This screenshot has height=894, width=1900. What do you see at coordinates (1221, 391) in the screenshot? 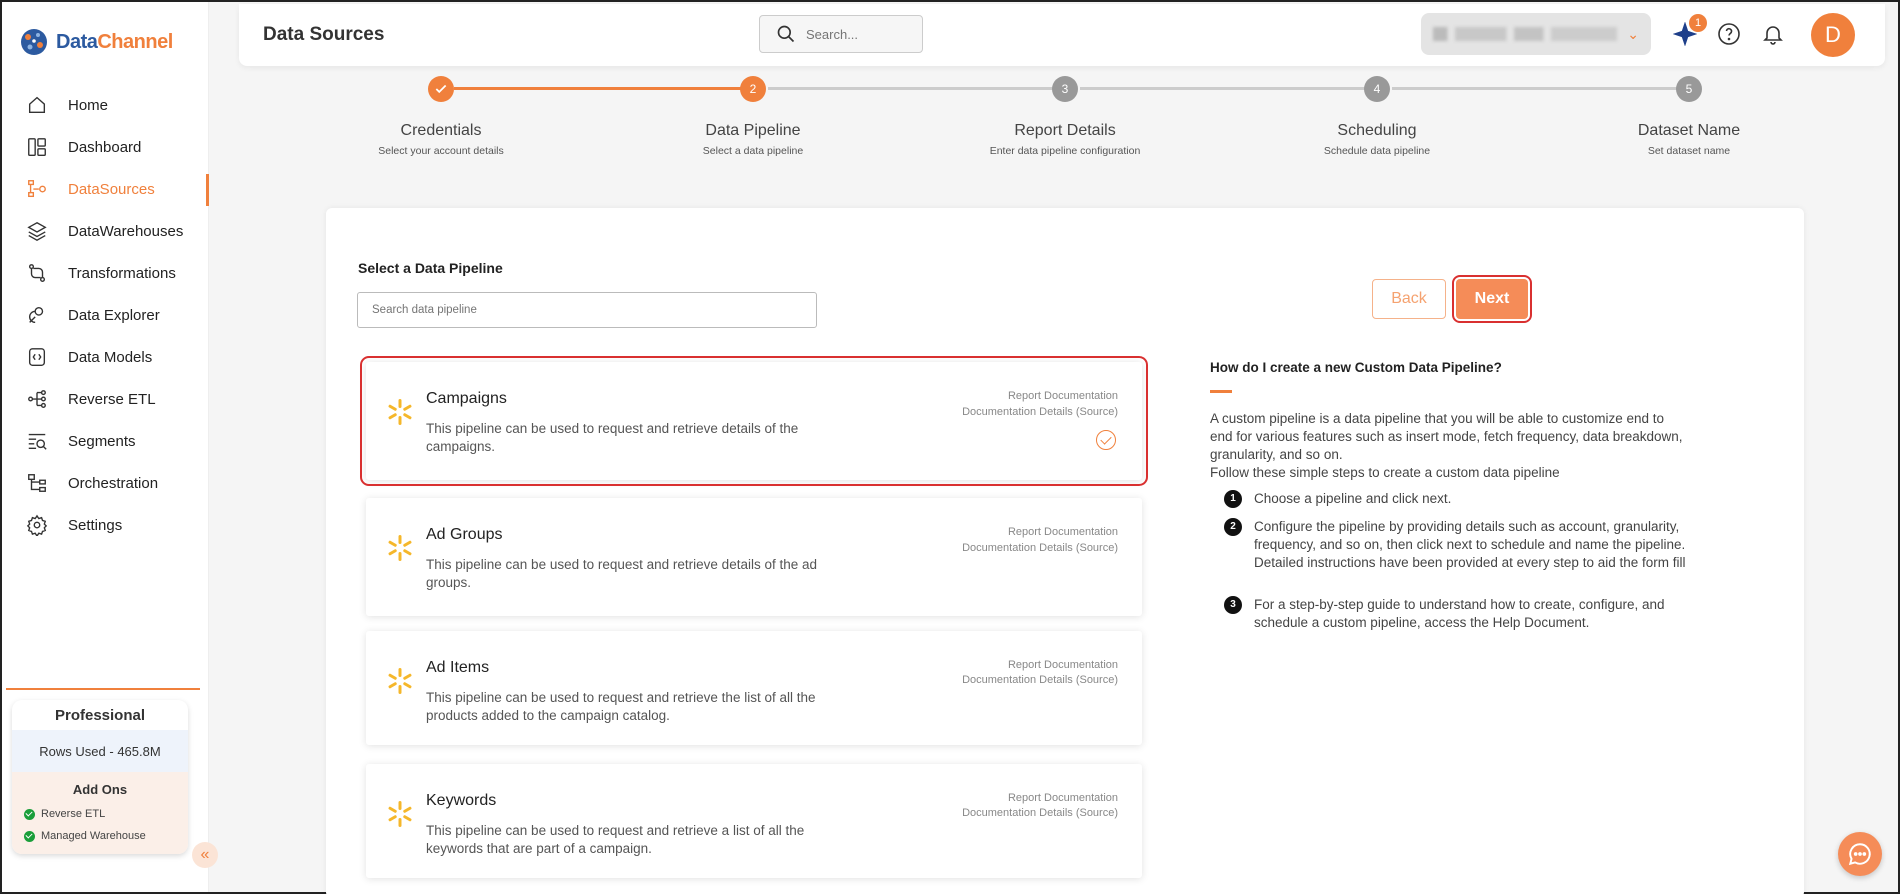
I see `help-accent-bar` at bounding box center [1221, 391].